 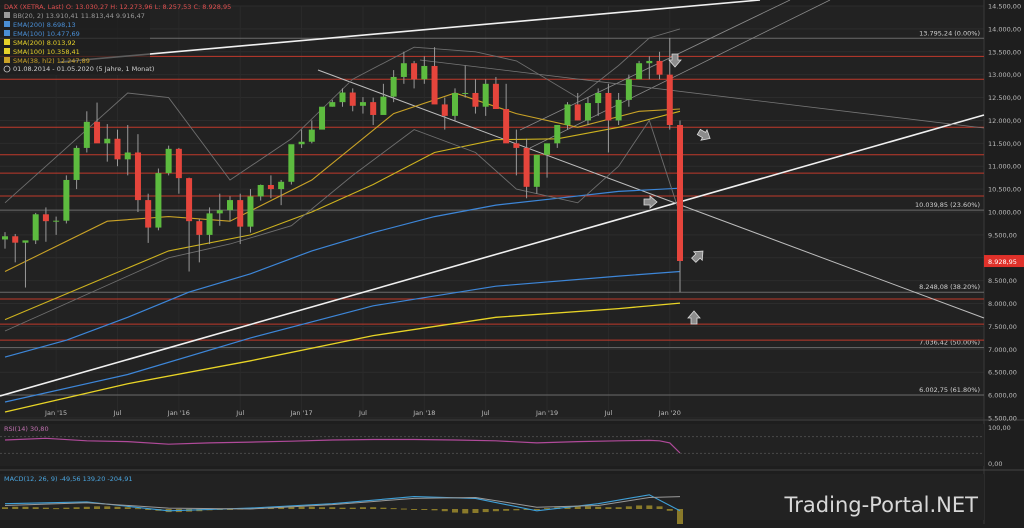 I want to click on price-tick-label: 6.000,00, so click(x=1002, y=396).